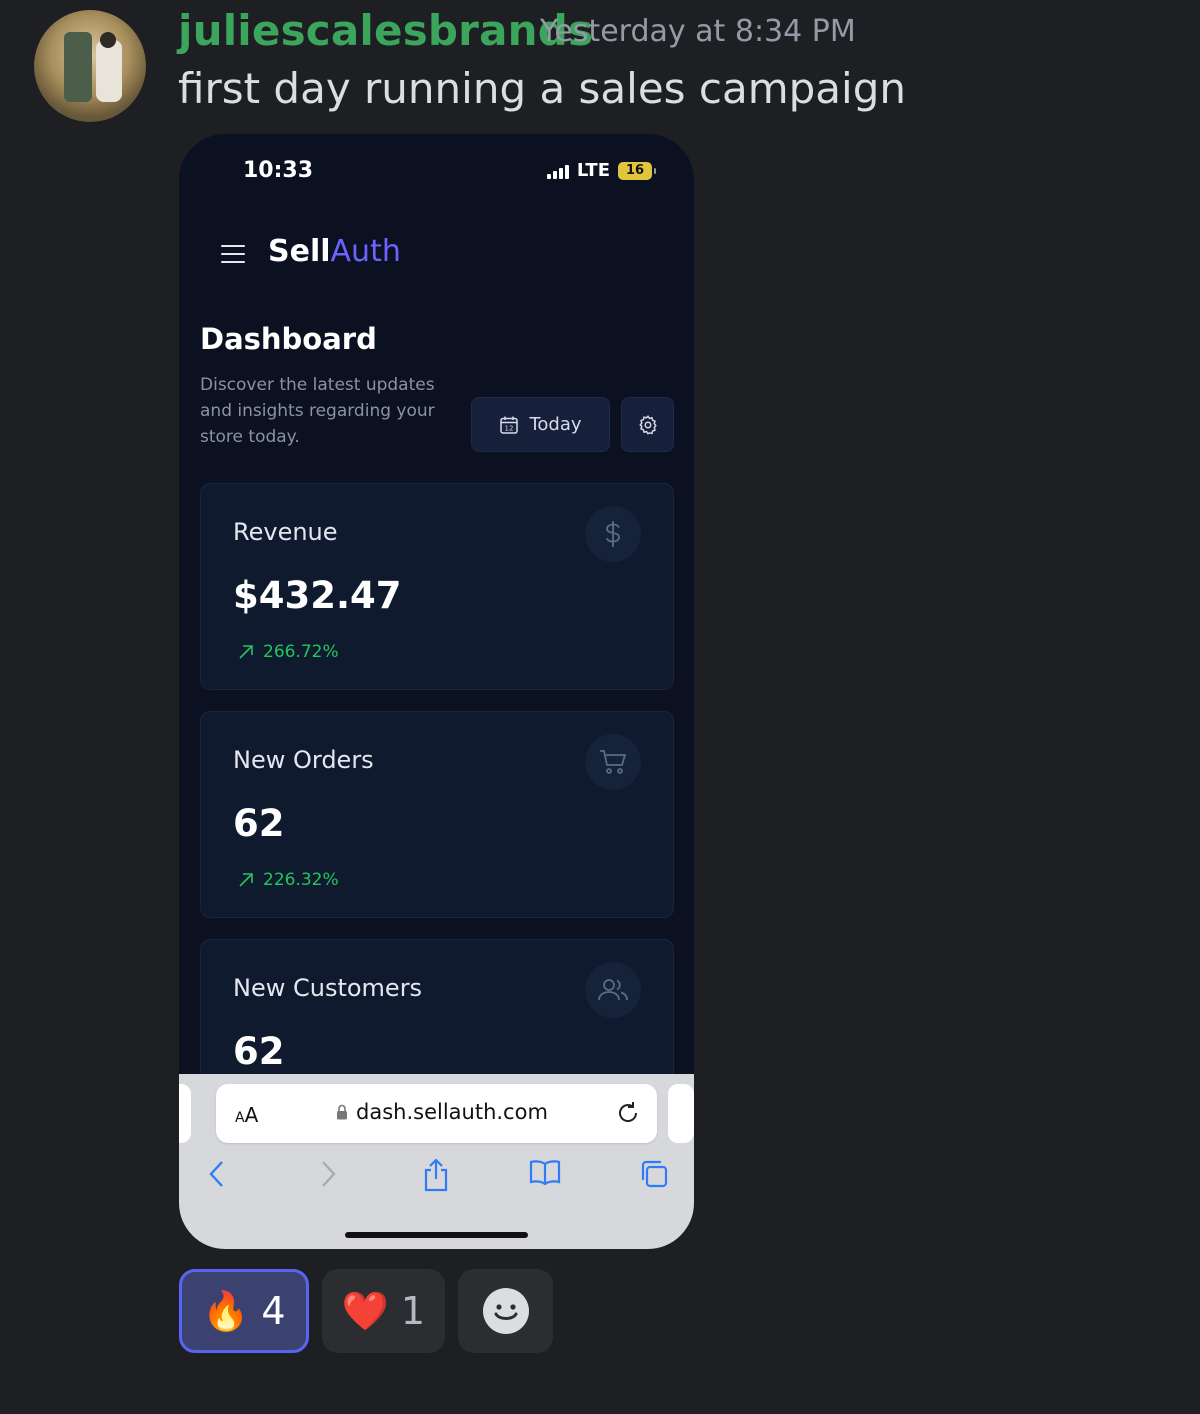 The image size is (1200, 1414). What do you see at coordinates (217, 1174) in the screenshot?
I see `back-icon` at bounding box center [217, 1174].